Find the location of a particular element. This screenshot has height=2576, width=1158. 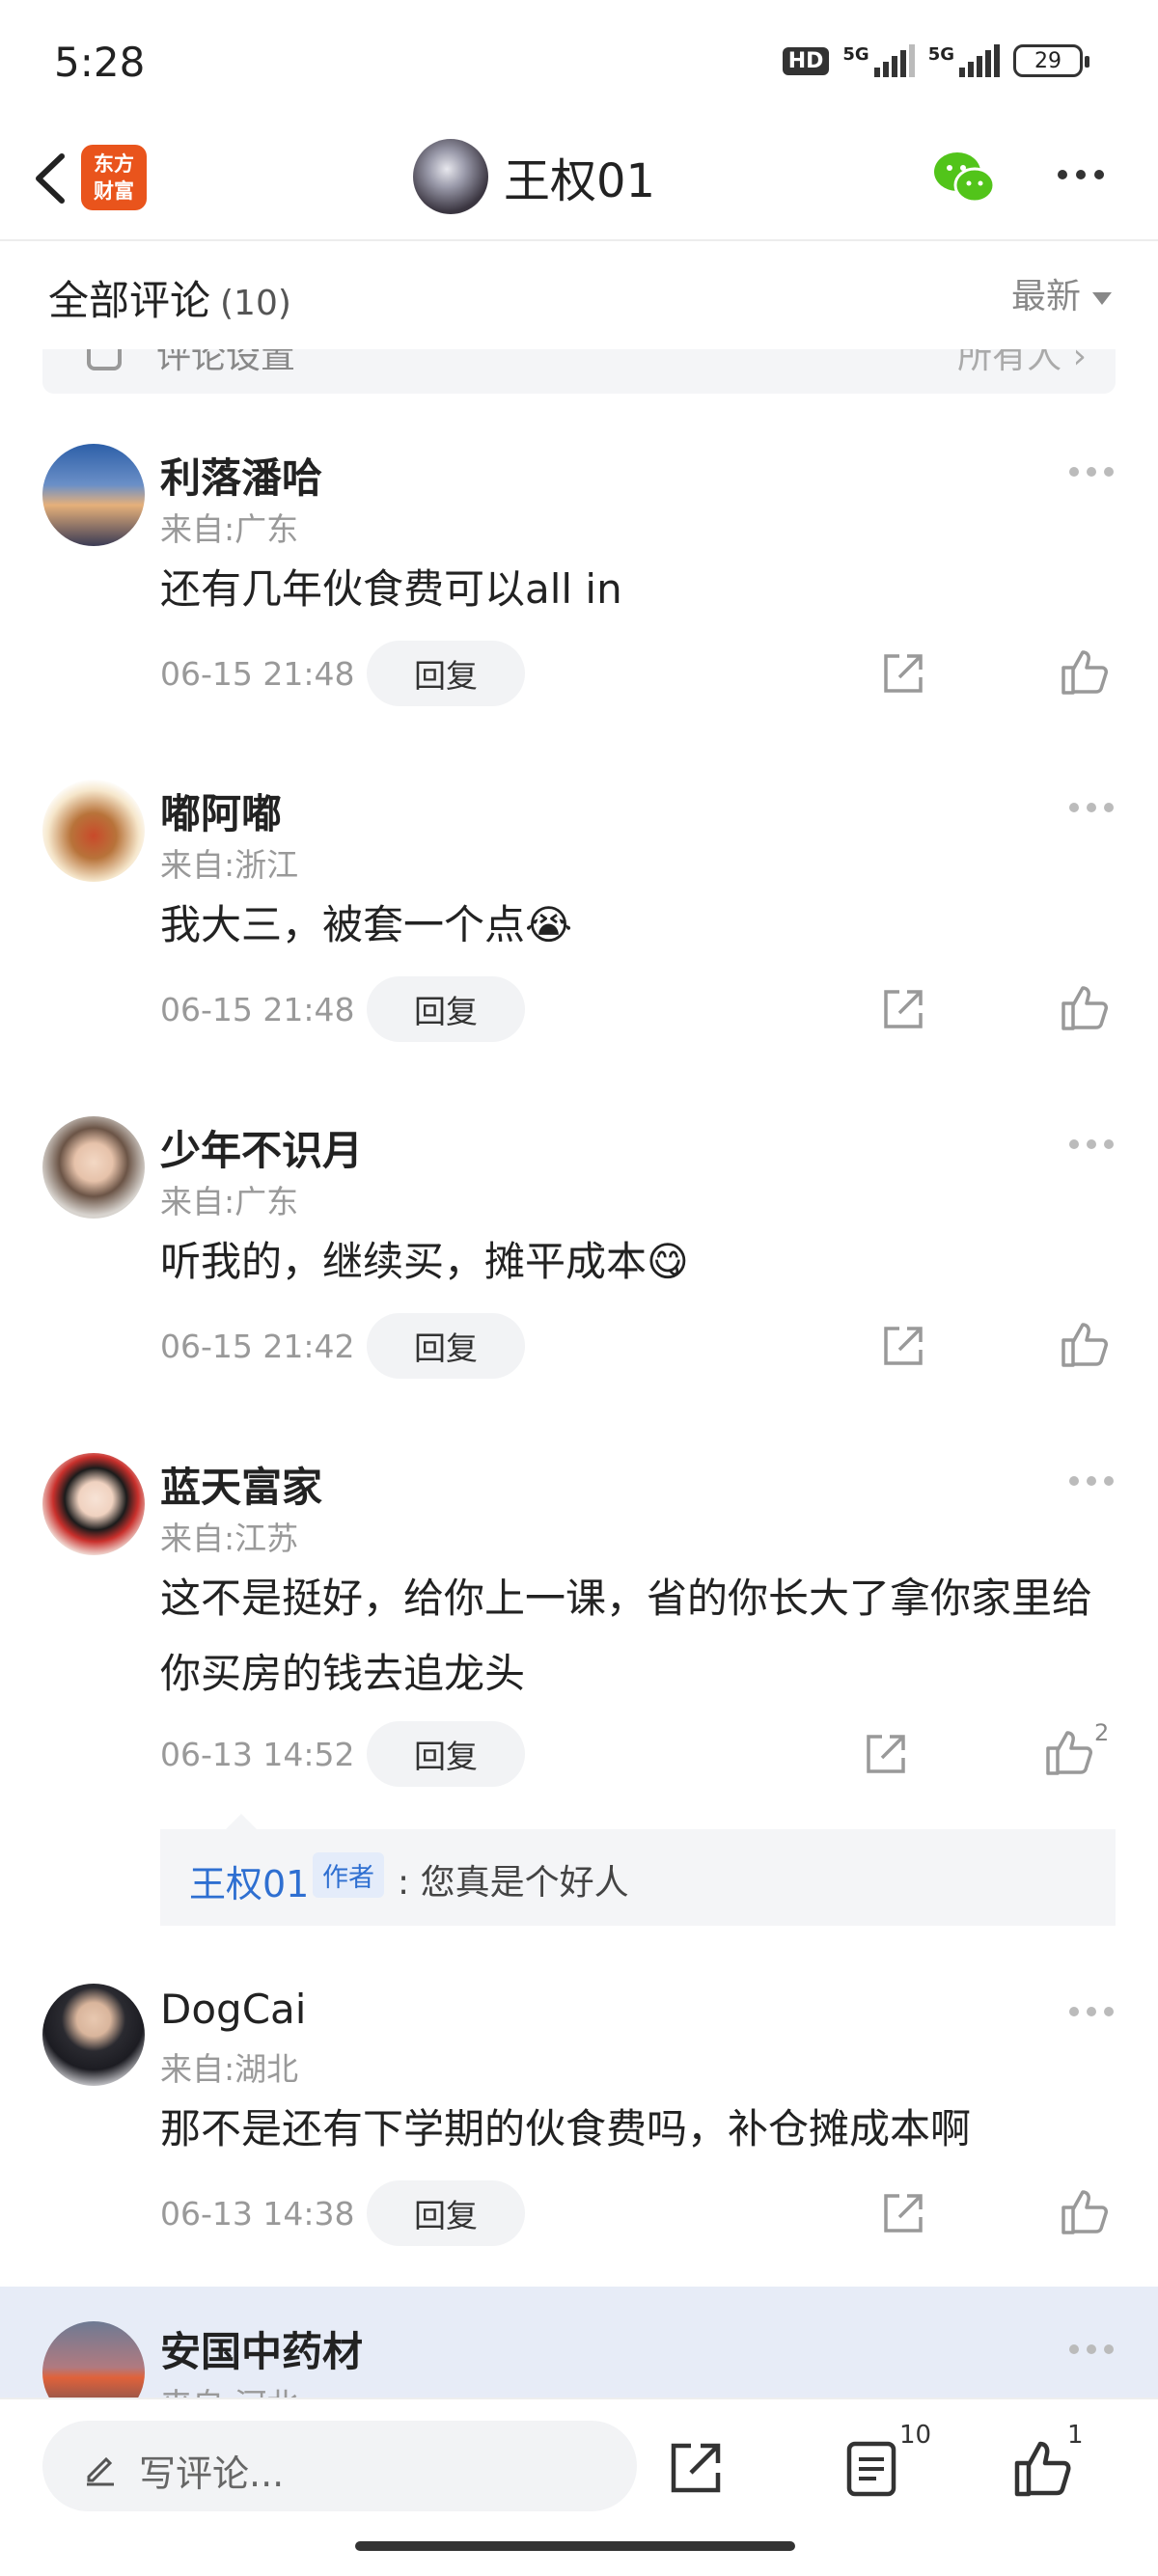

sort-dropdown: 最新 is located at coordinates (1061, 293).